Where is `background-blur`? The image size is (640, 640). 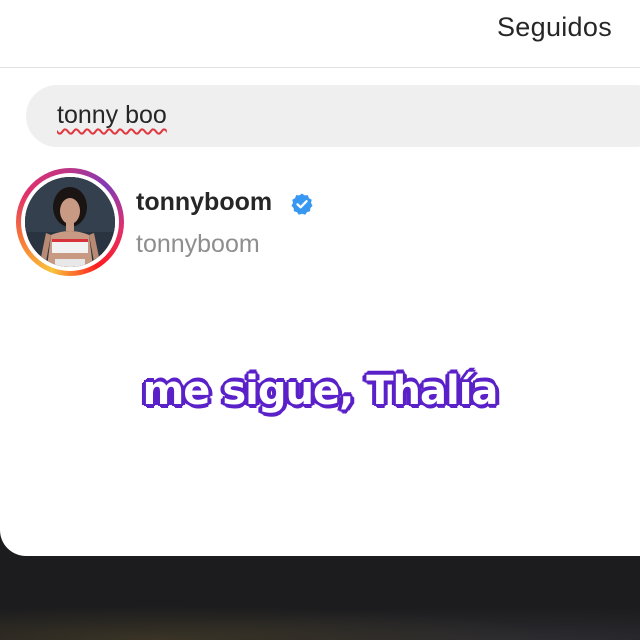 background-blur is located at coordinates (320, 620).